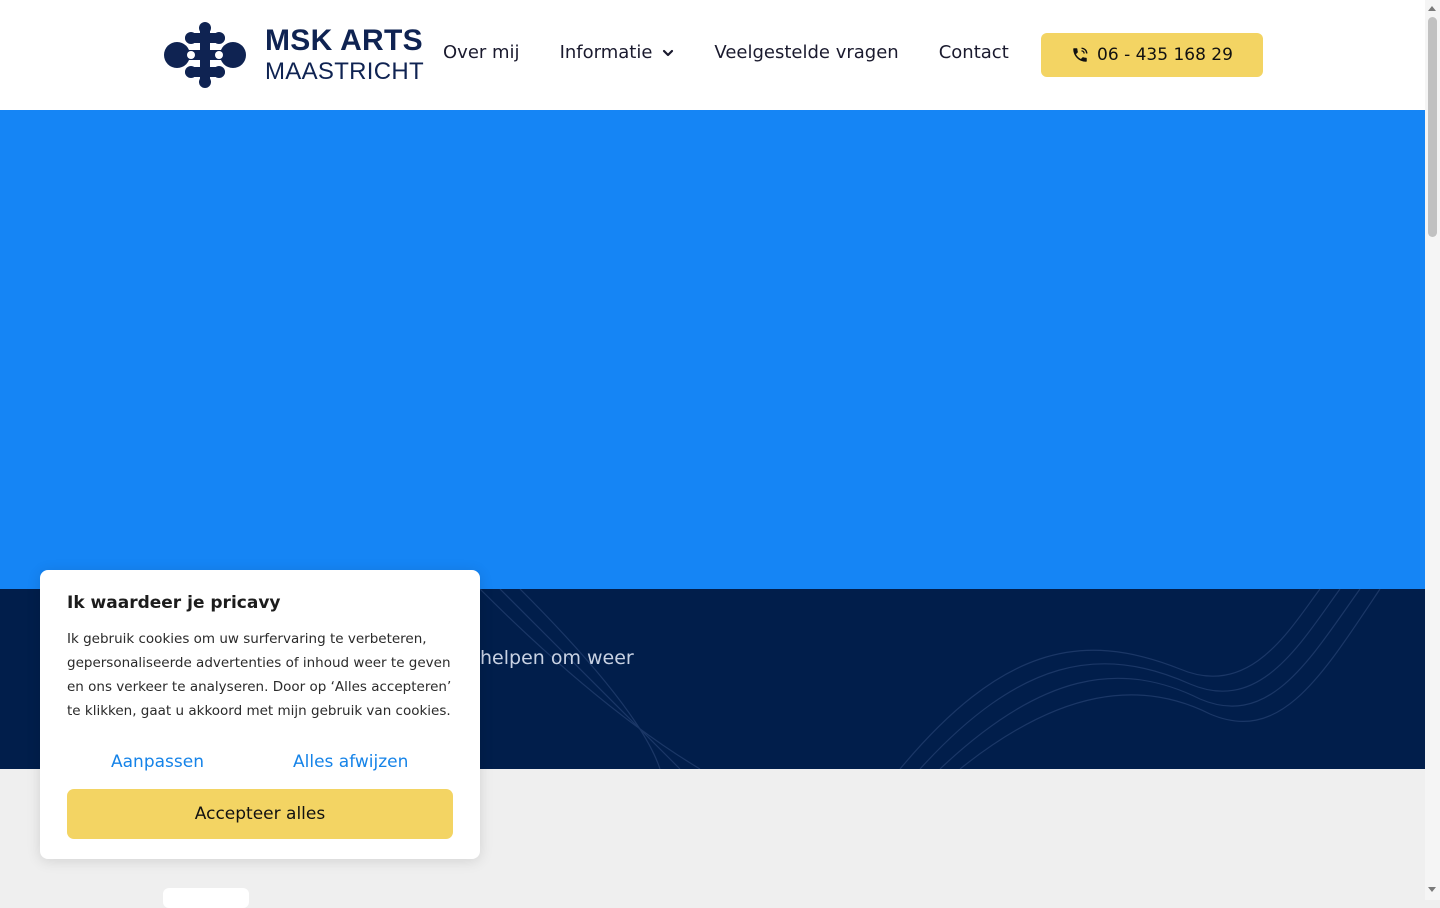  What do you see at coordinates (1165, 55) in the screenshot?
I see `phone-number-label: 06 - 435 168 29` at bounding box center [1165, 55].